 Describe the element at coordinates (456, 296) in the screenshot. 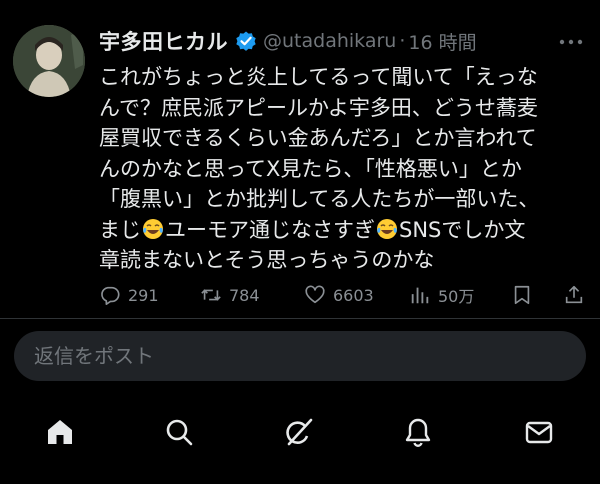

I see `view-count: 50万` at that location.